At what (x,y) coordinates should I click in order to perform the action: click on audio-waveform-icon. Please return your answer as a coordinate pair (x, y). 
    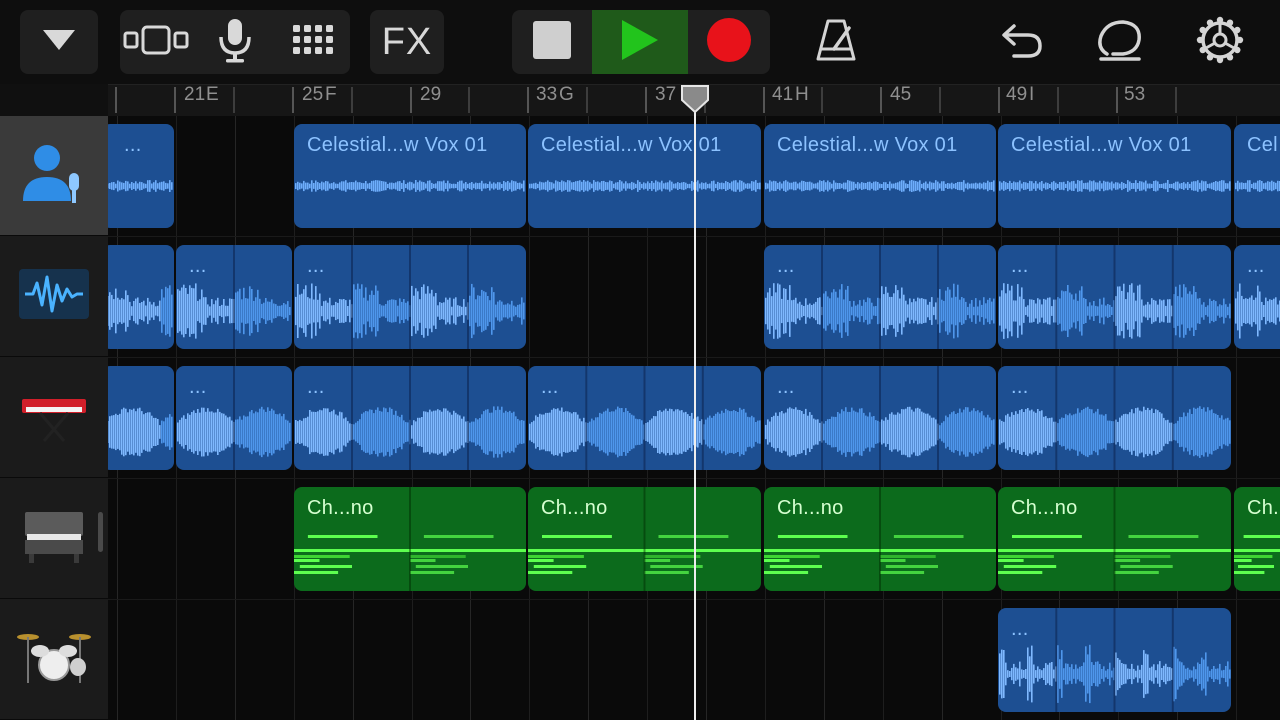
    Looking at the image, I should click on (54, 296).